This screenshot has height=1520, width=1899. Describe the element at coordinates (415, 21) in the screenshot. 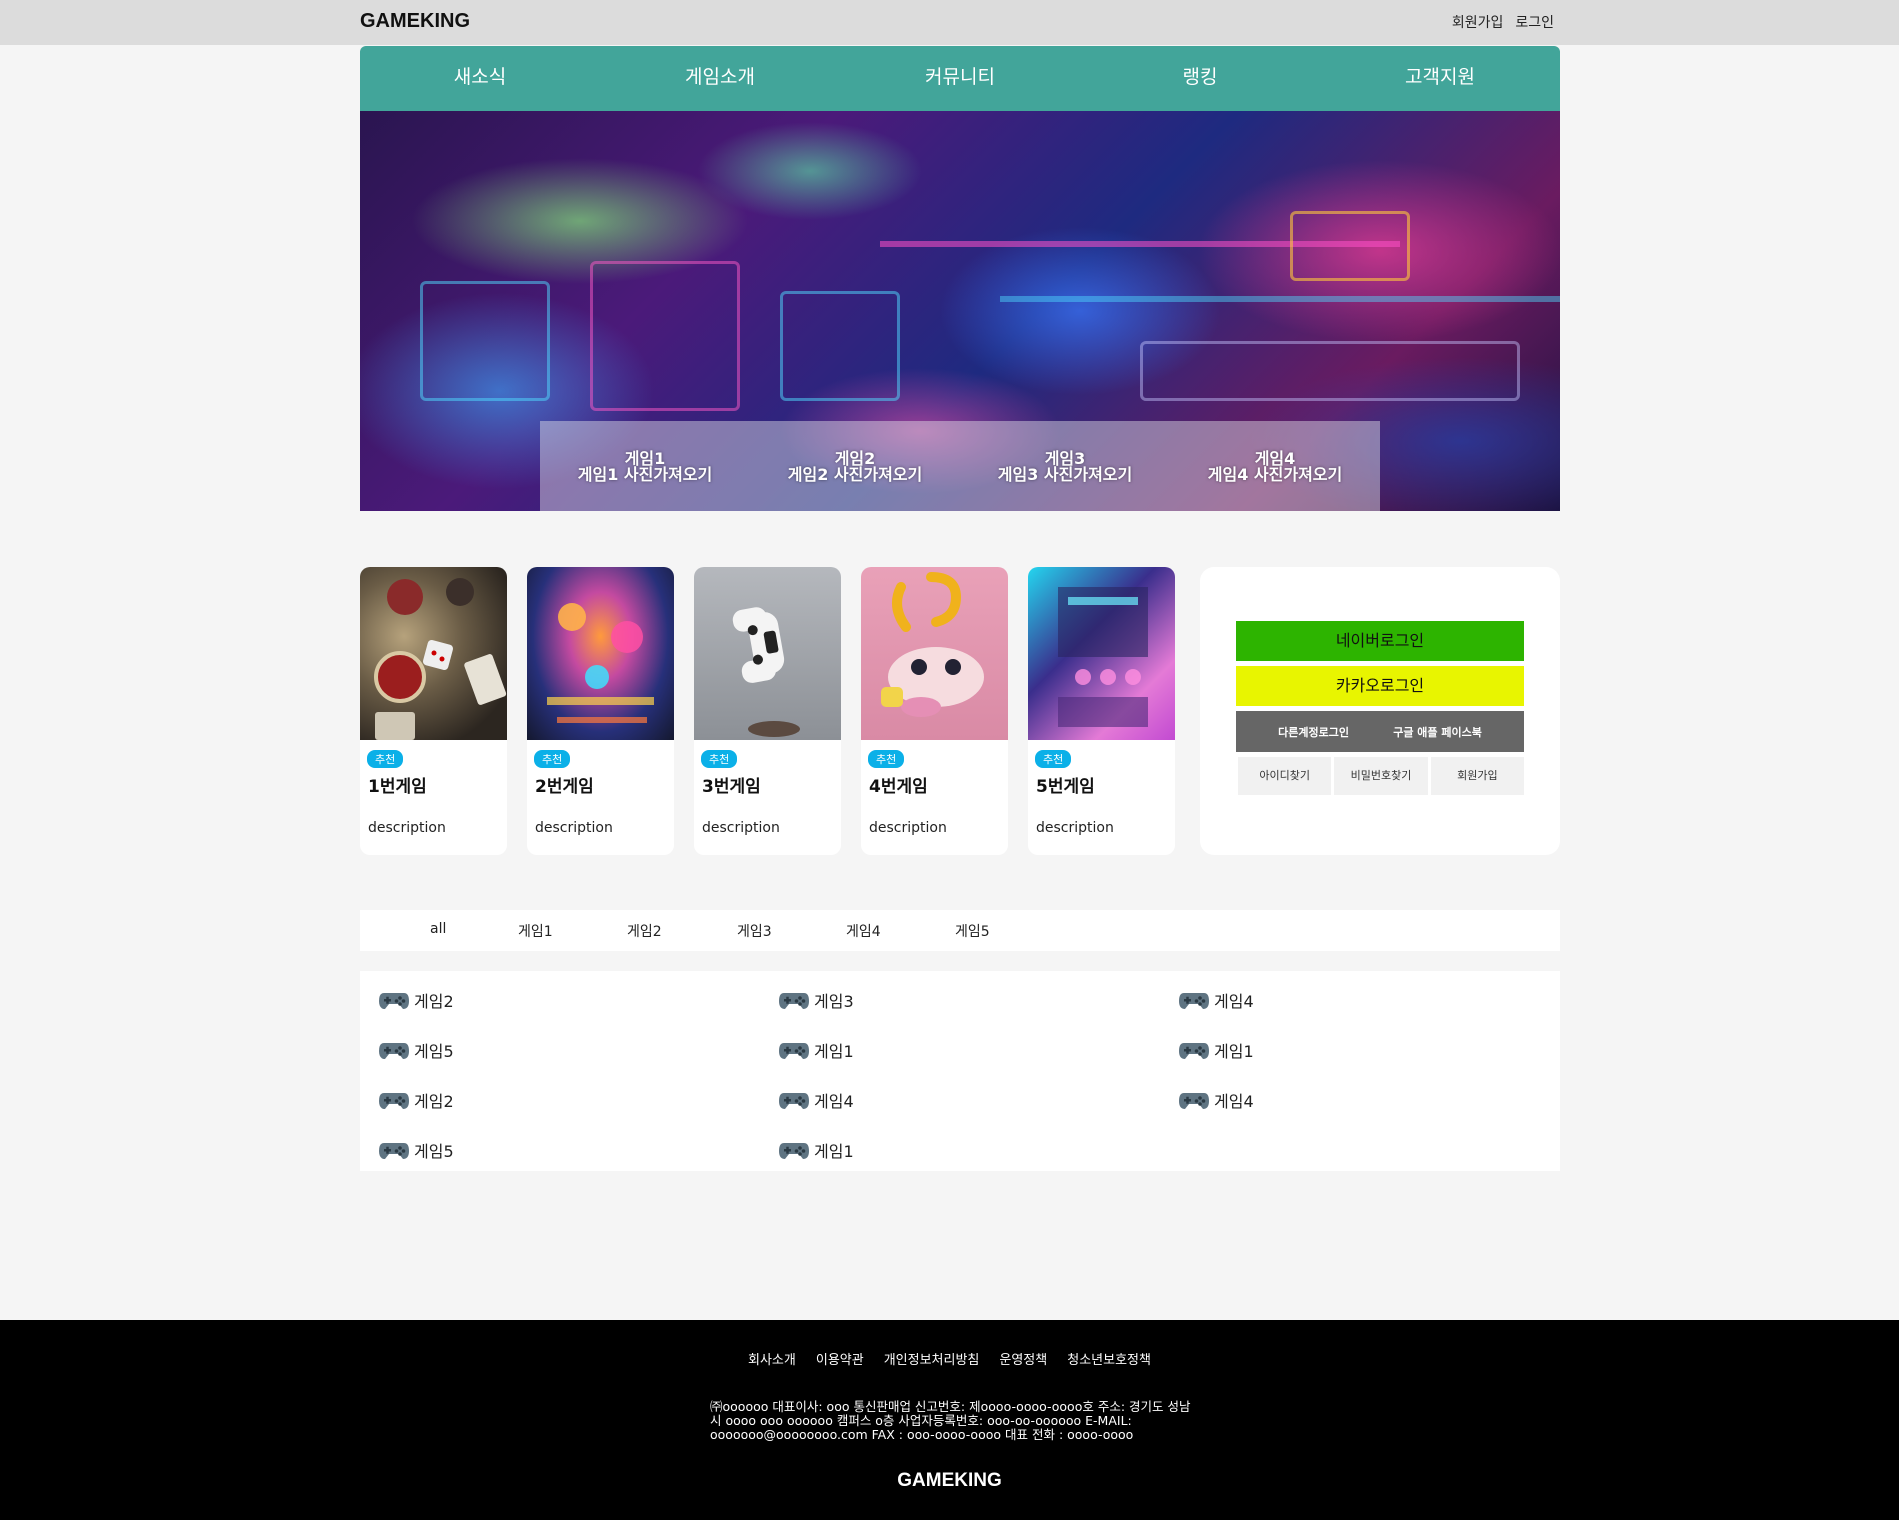

I see `site-logo: GAMEKING` at that location.